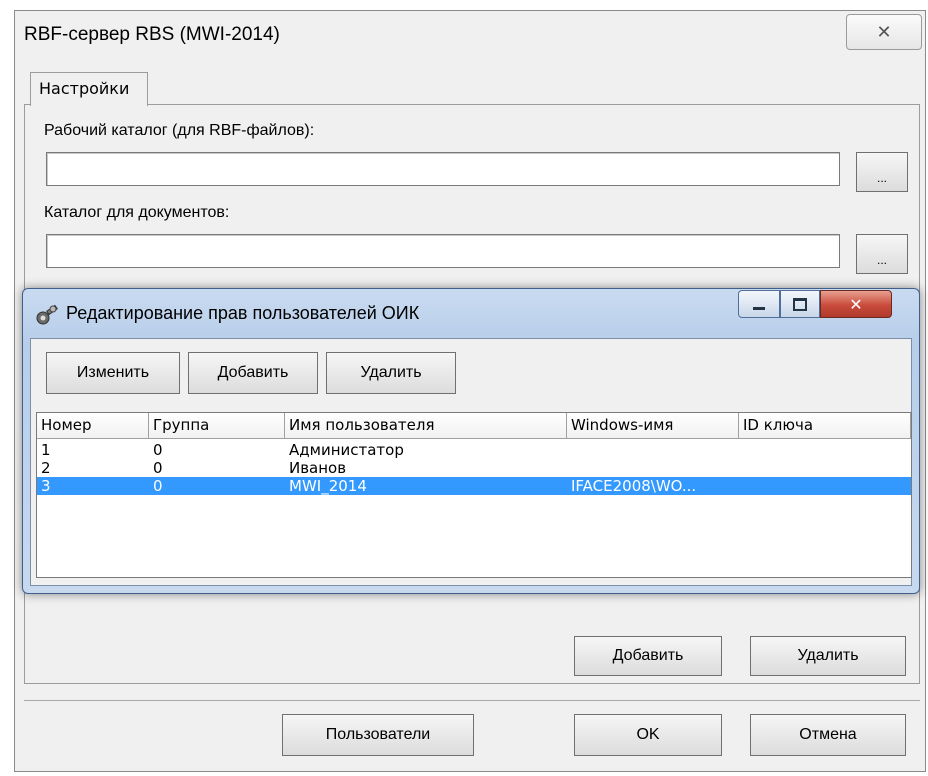 The image size is (928, 776). What do you see at coordinates (217, 426) in the screenshot?
I see `column-header-group: Группа` at bounding box center [217, 426].